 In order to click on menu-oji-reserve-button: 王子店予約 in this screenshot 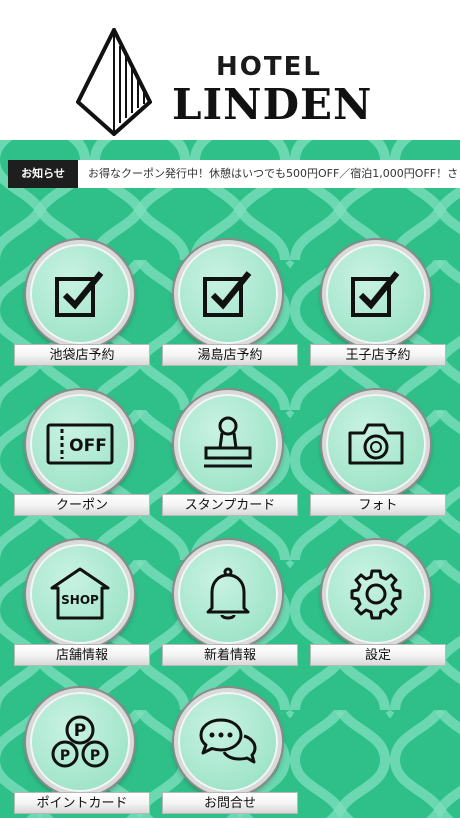, I will do `click(378, 304)`.